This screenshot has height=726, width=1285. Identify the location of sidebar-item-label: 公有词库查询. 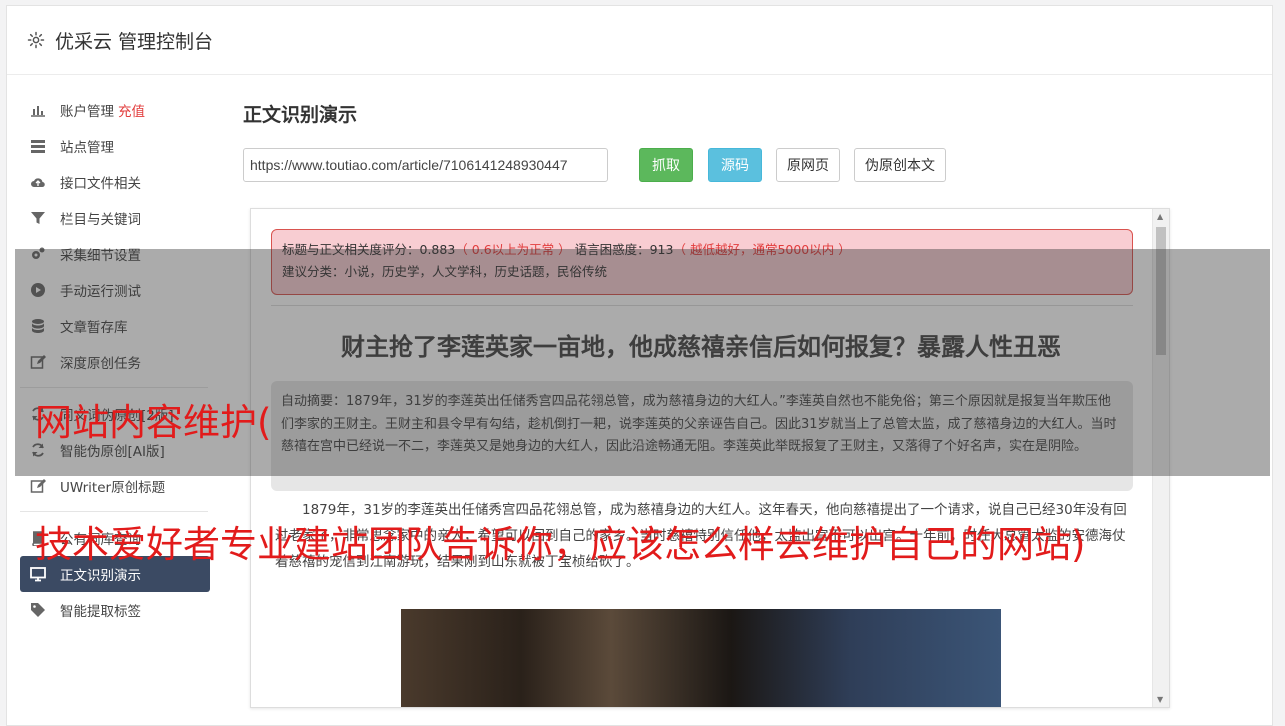
(100, 540).